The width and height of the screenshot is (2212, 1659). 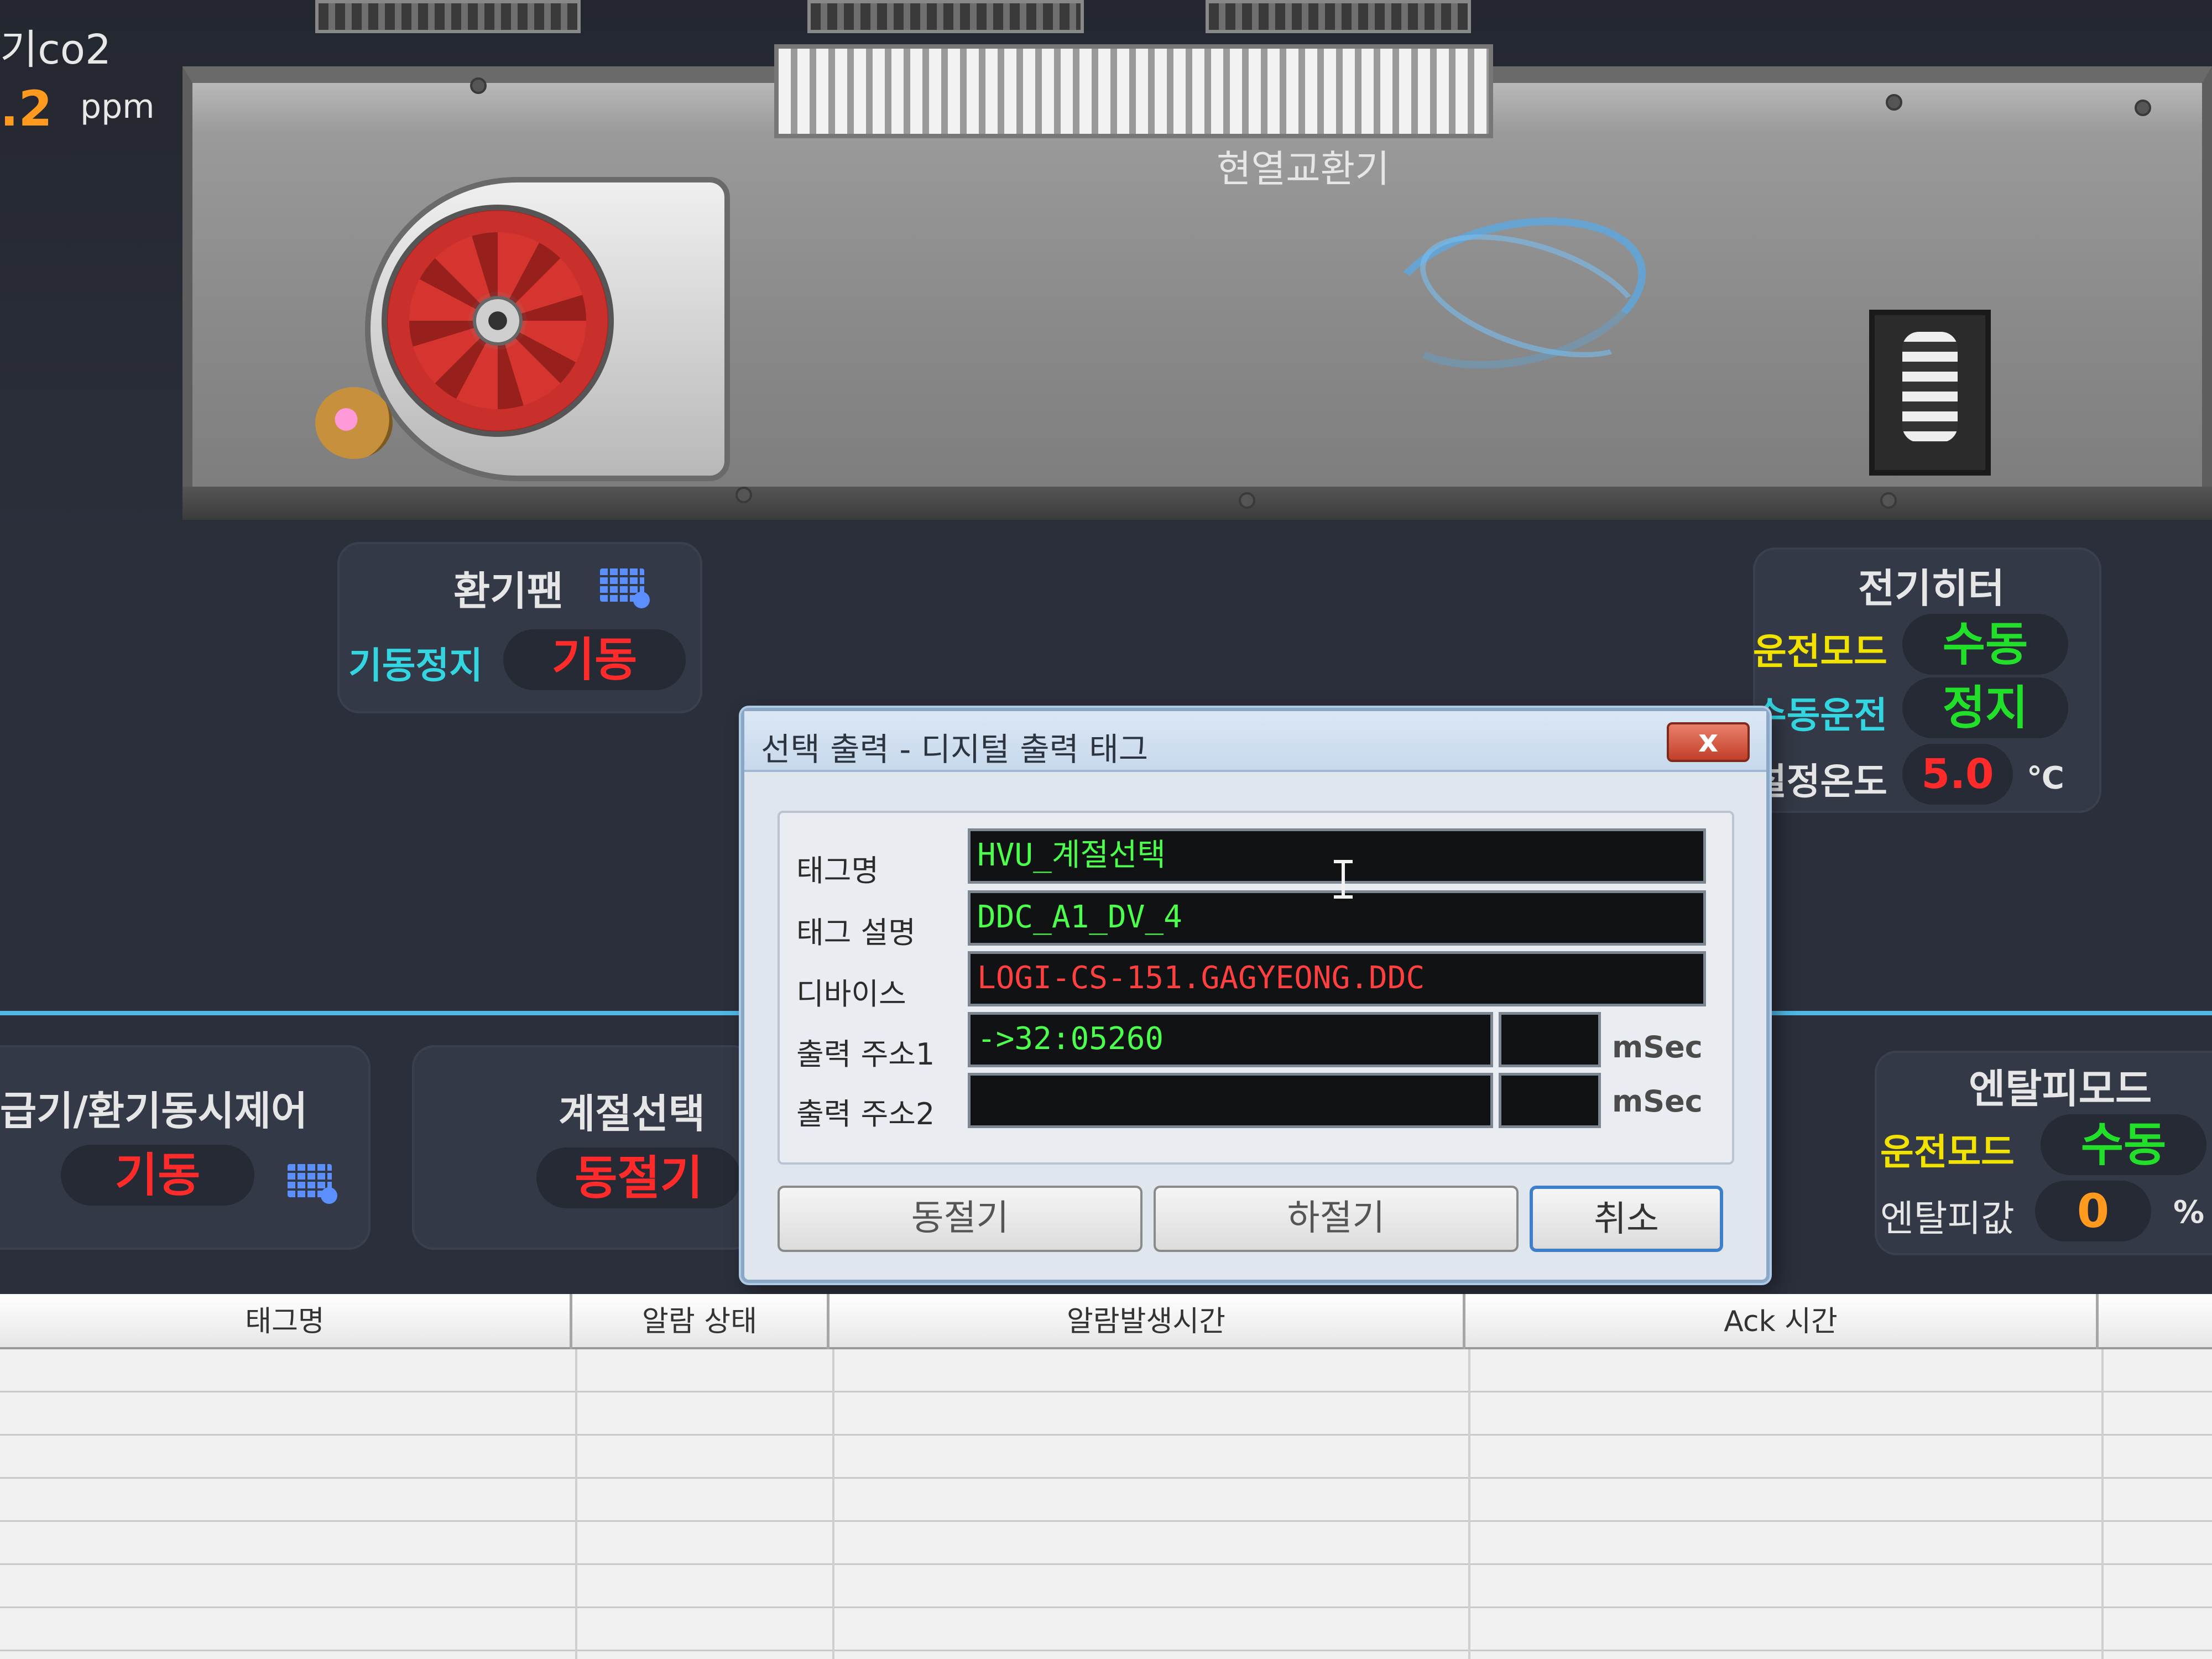 I want to click on device-field: LOGI-CS-151.GAGYEONG.DDC, so click(x=1337, y=979).